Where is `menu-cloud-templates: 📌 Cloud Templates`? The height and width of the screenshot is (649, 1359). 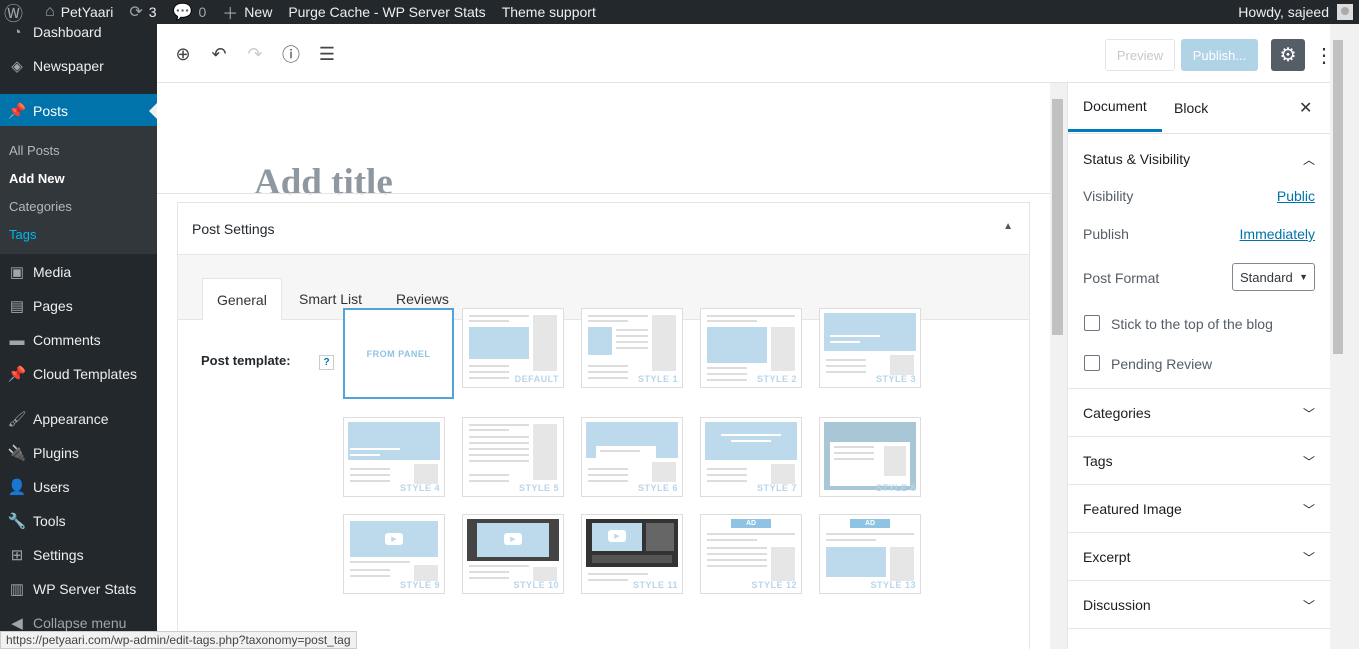 menu-cloud-templates: 📌 Cloud Templates is located at coordinates (78, 374).